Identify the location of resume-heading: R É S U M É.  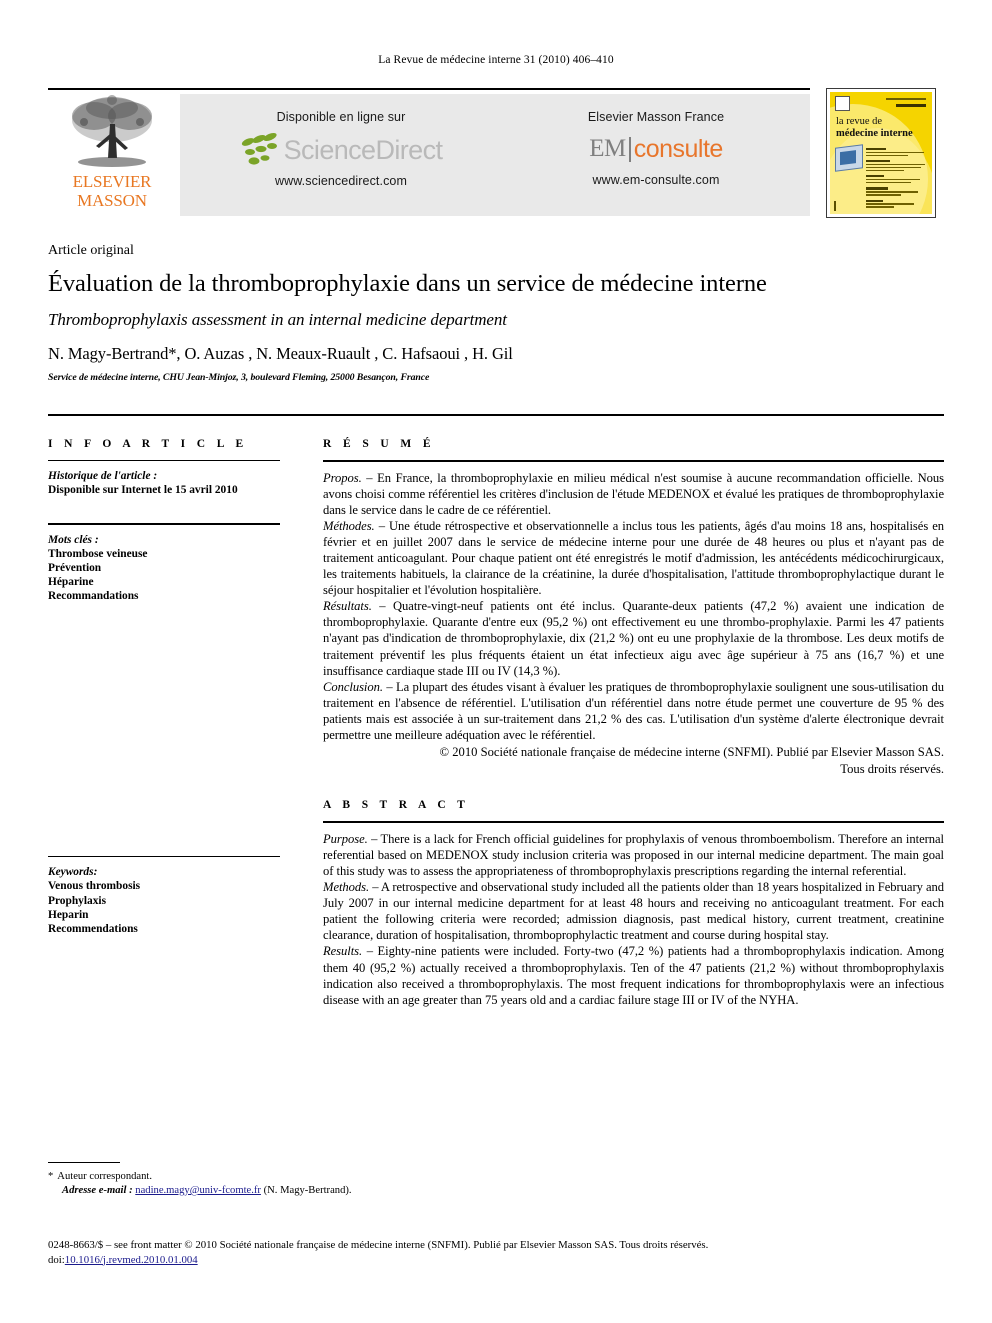
(379, 444).